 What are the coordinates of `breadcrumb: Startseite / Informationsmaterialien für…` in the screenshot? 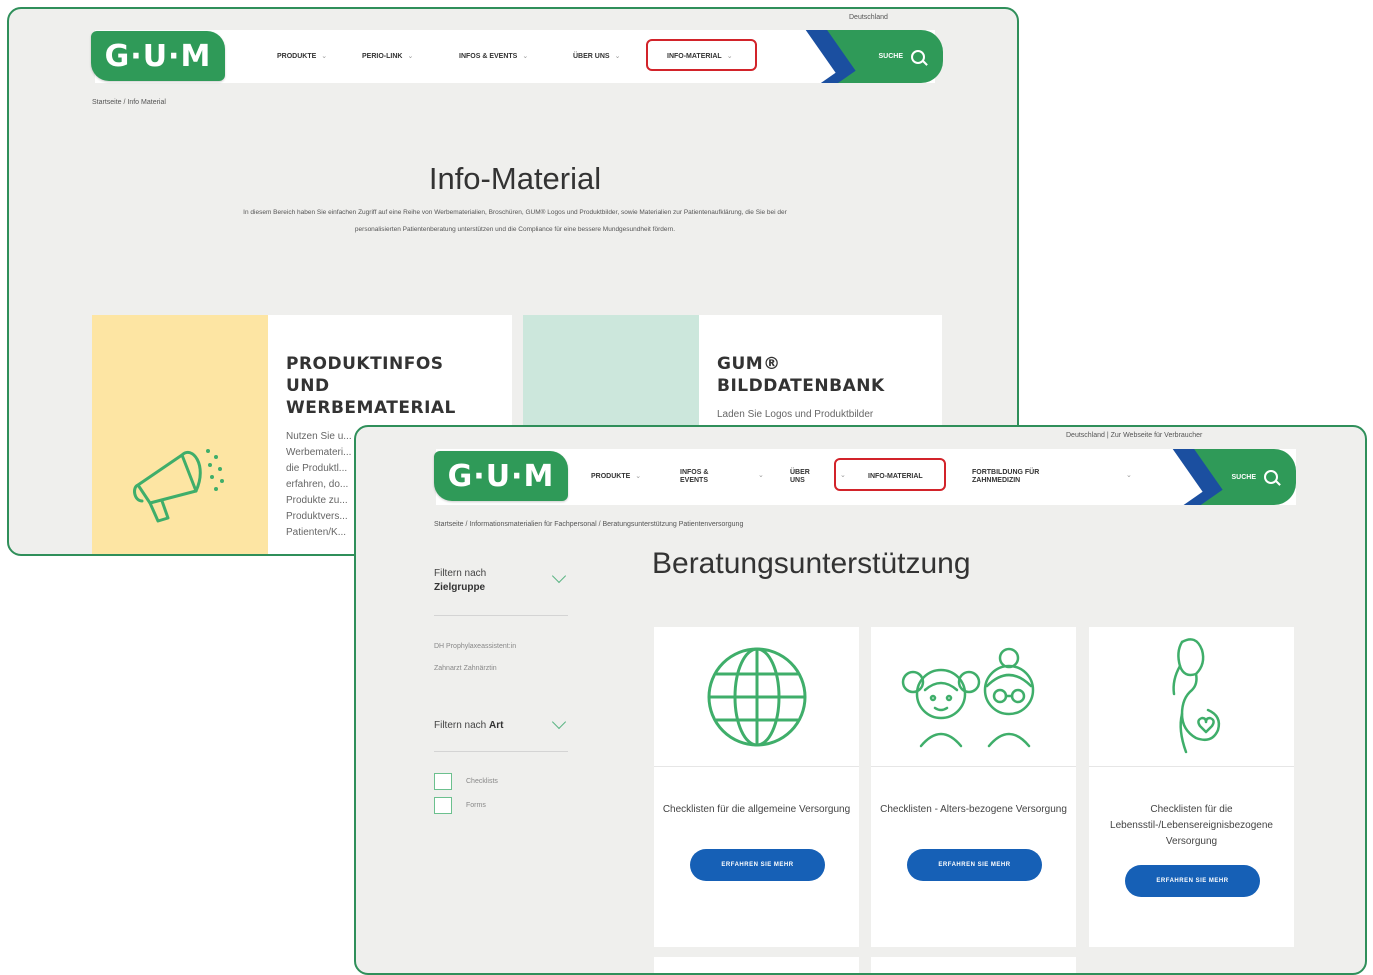 It's located at (588, 524).